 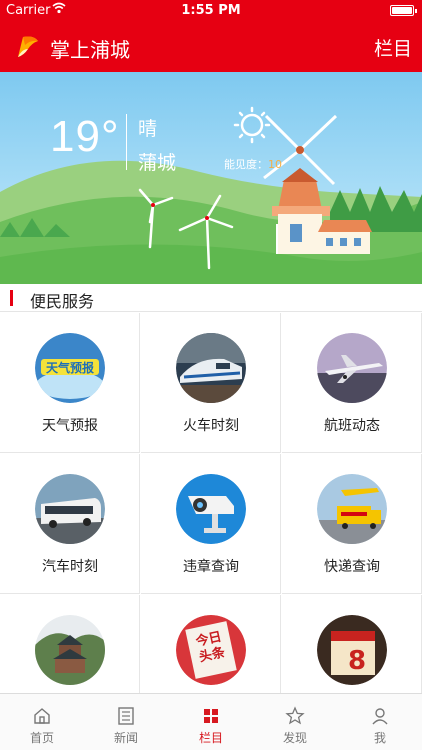 I want to click on service-label: 快递查询, so click(x=352, y=567).